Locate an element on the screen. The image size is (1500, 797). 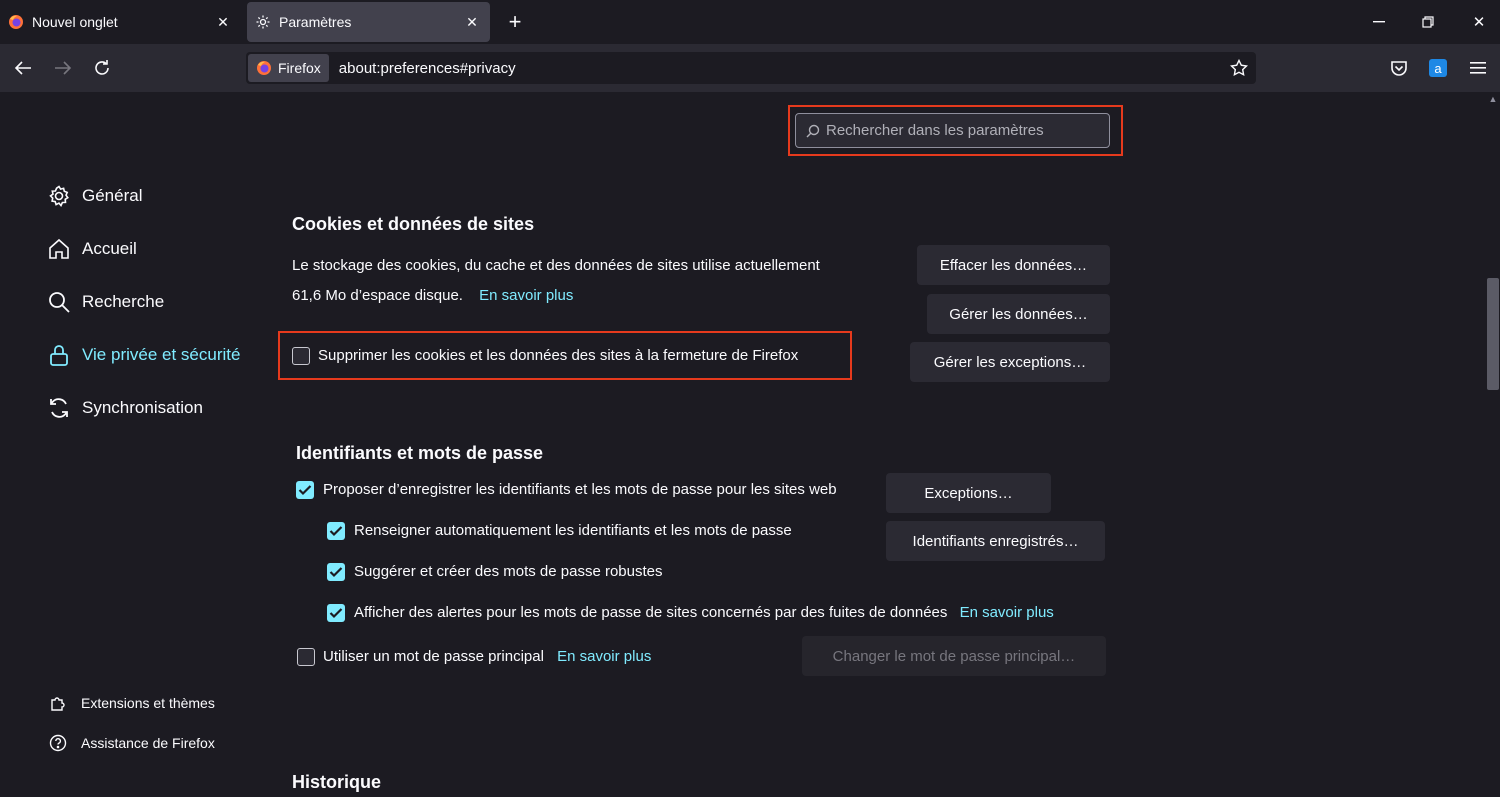
navigation-toolbar: Firefox about:preferences#privacy a is located at coordinates (750, 68).